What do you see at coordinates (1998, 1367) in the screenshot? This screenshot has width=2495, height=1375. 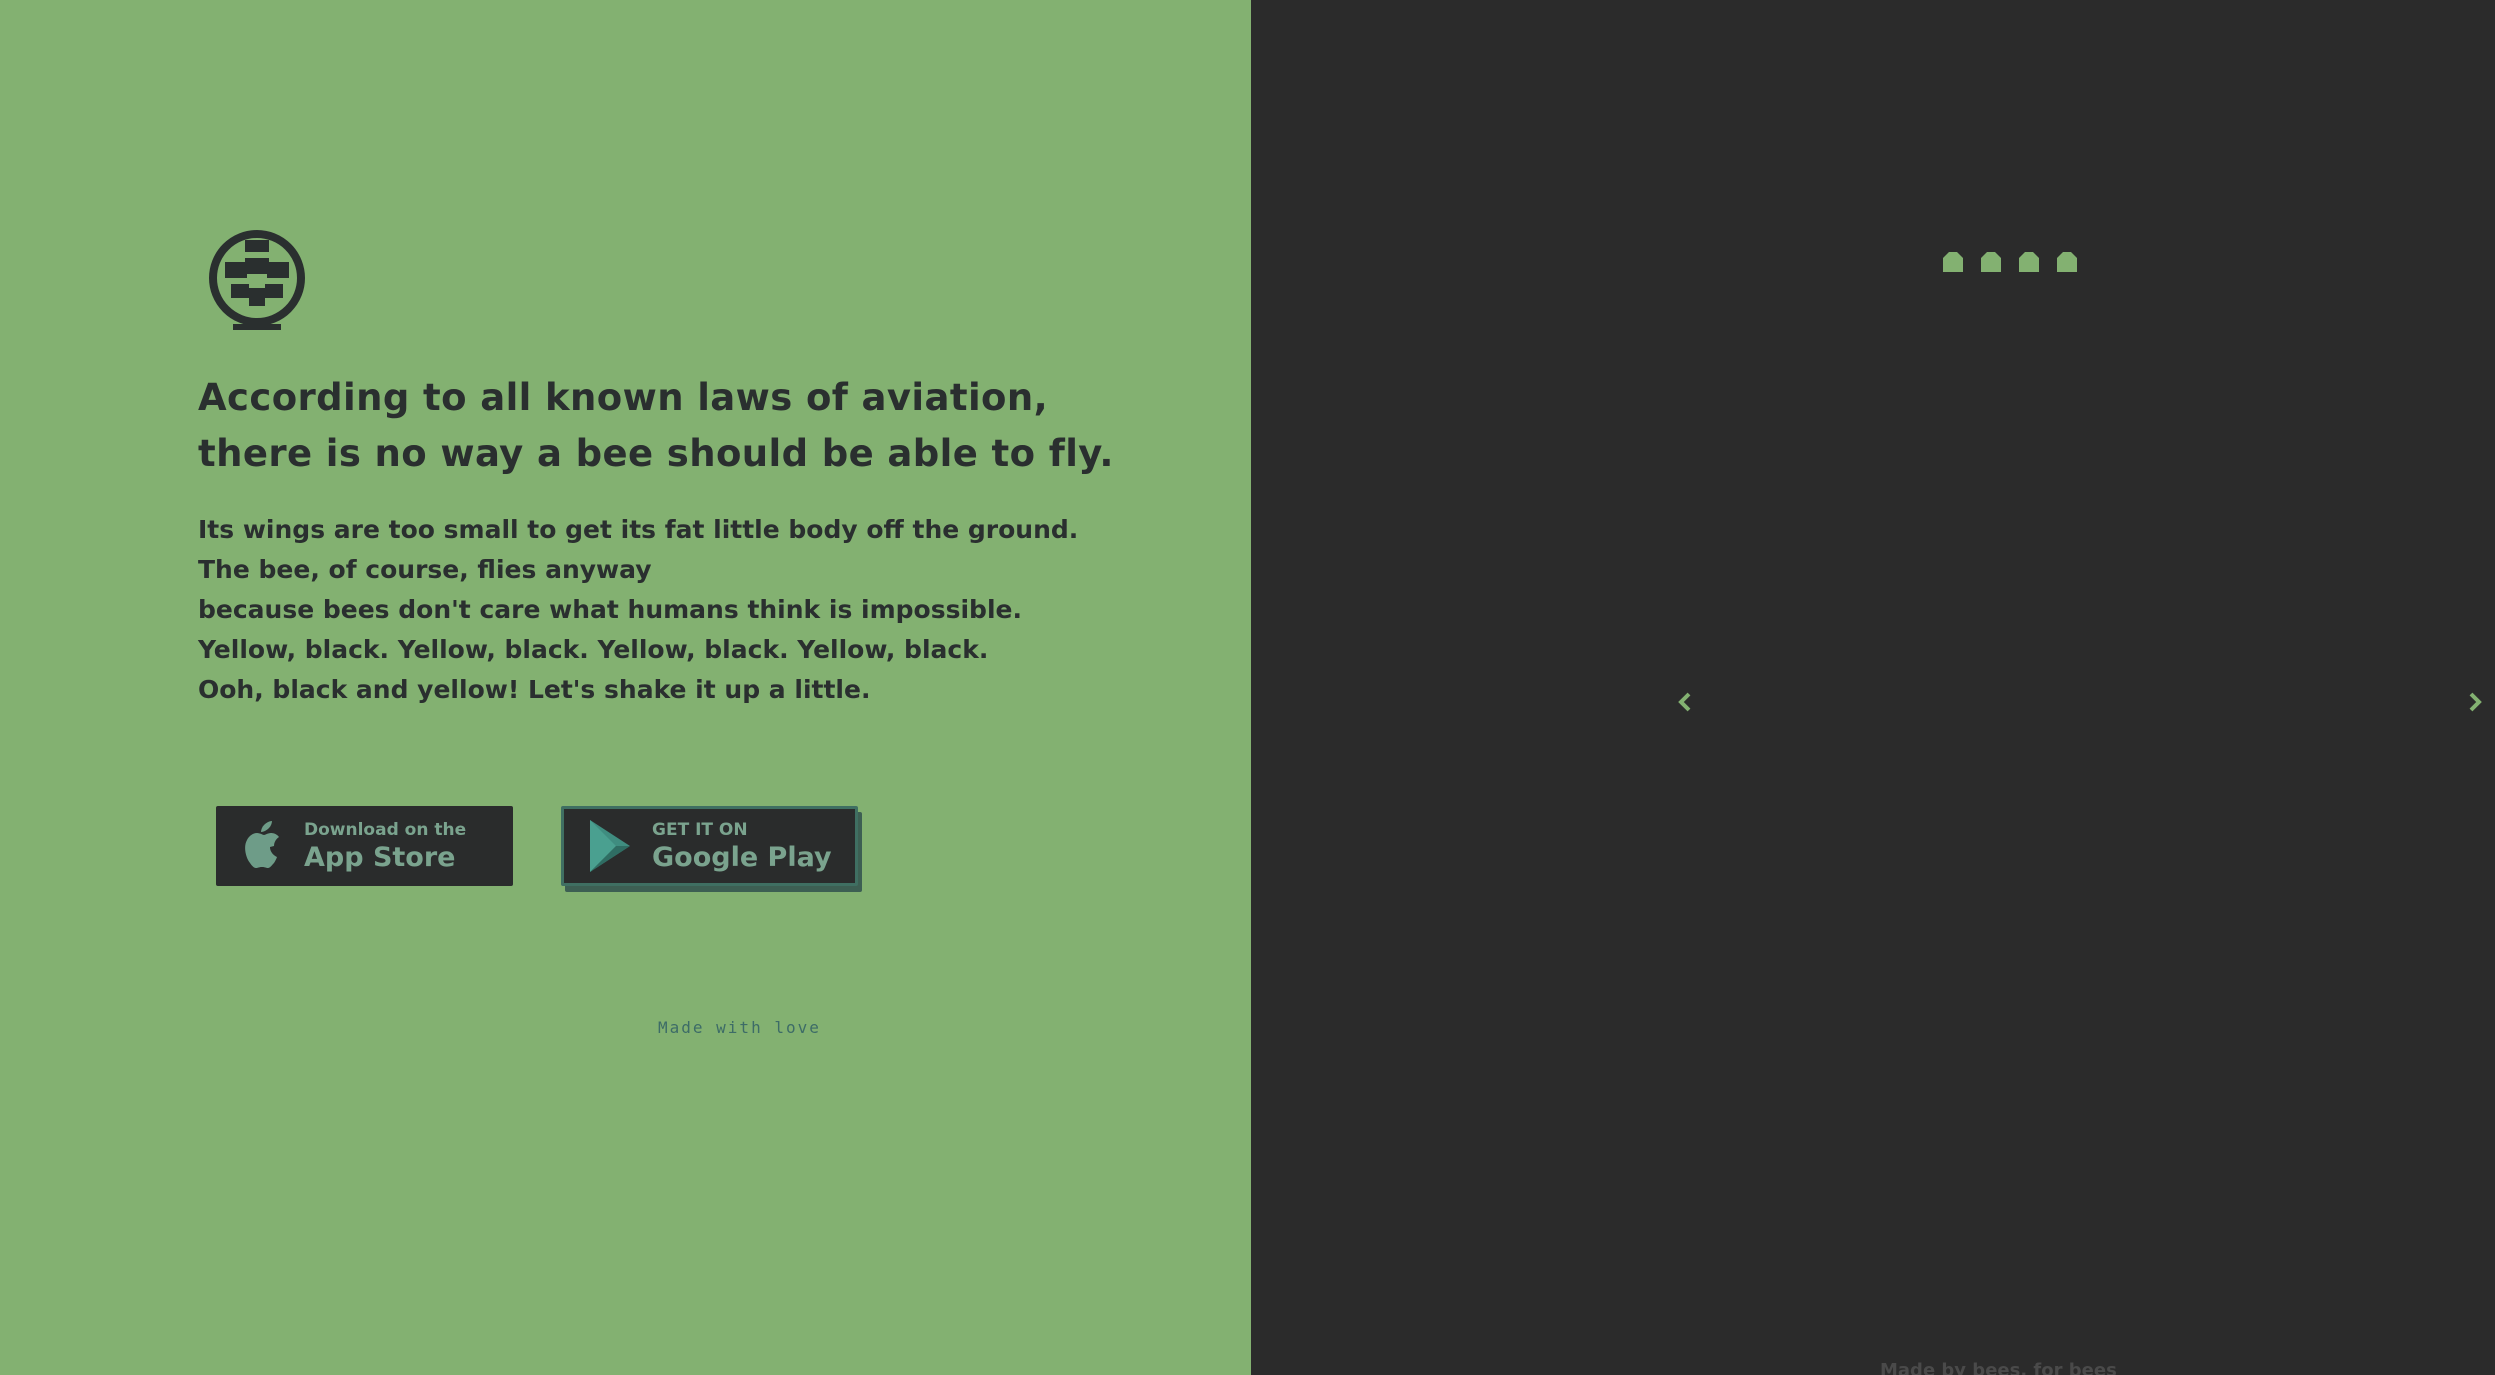 I see `footer-note: Made by bees, for bees` at bounding box center [1998, 1367].